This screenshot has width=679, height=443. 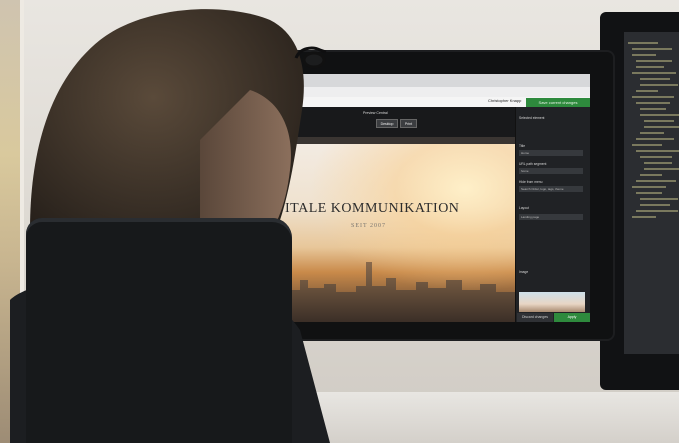 I want to click on field-hide: Search Order, logo, tags, theme, so click(x=551, y=189).